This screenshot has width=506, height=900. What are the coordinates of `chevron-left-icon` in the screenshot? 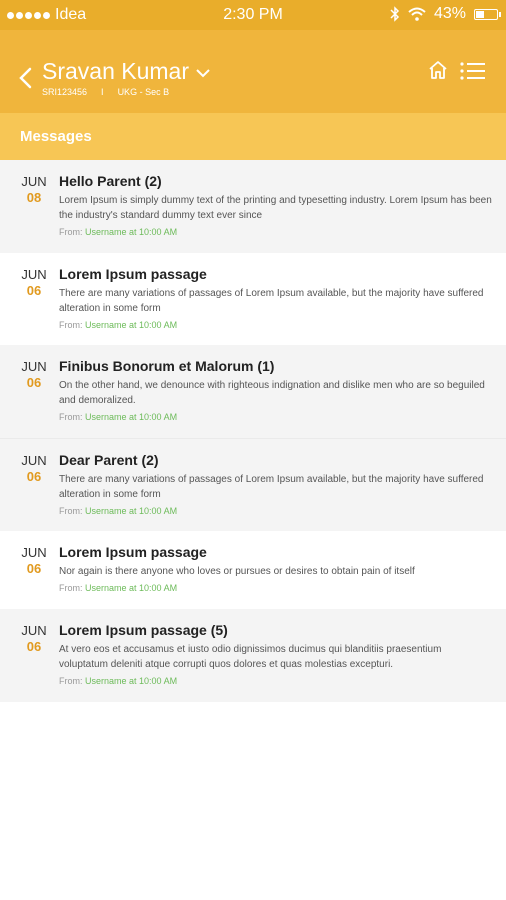 It's located at (25, 78).